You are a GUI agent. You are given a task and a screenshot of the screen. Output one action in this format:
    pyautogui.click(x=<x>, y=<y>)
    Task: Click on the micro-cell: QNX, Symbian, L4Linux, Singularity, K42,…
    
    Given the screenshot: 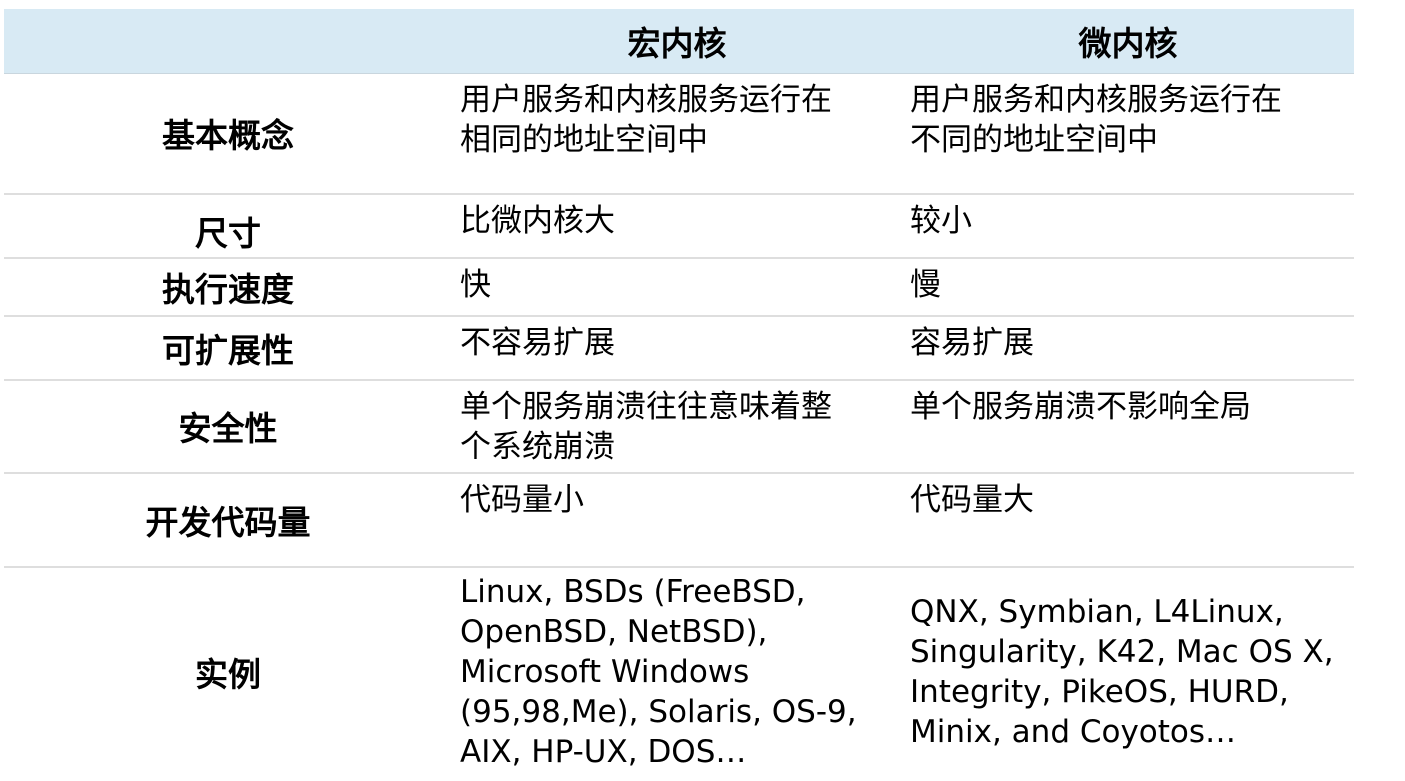 What is the action you would take?
    pyautogui.click(x=1122, y=672)
    